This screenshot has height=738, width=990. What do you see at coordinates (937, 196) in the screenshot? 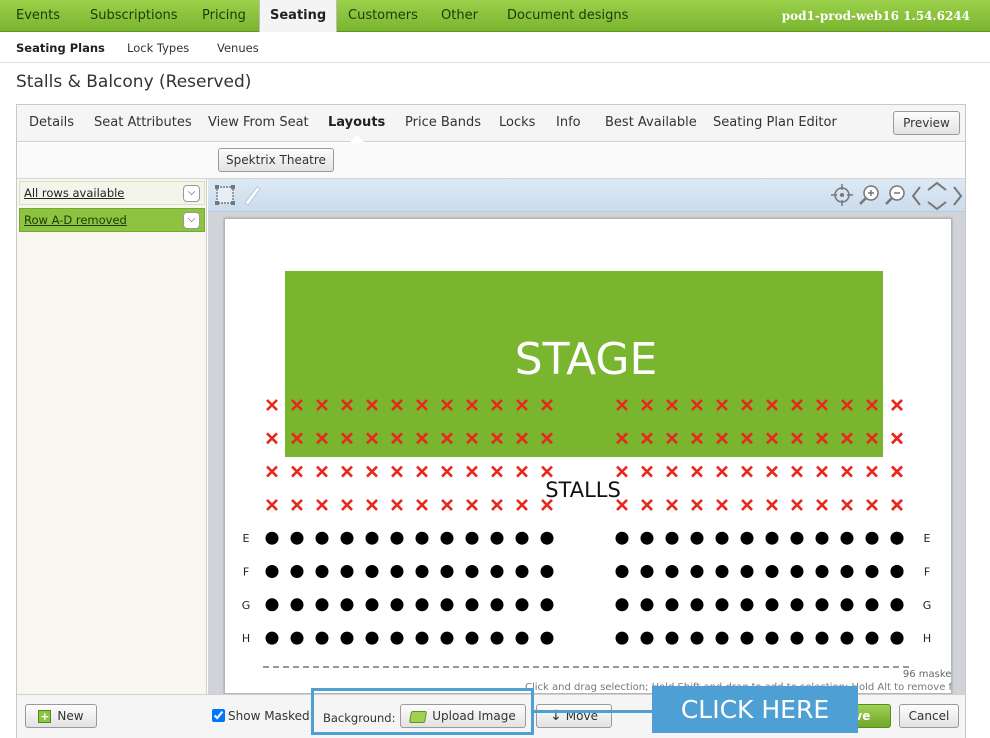
I see `pan-arrows-icon` at bounding box center [937, 196].